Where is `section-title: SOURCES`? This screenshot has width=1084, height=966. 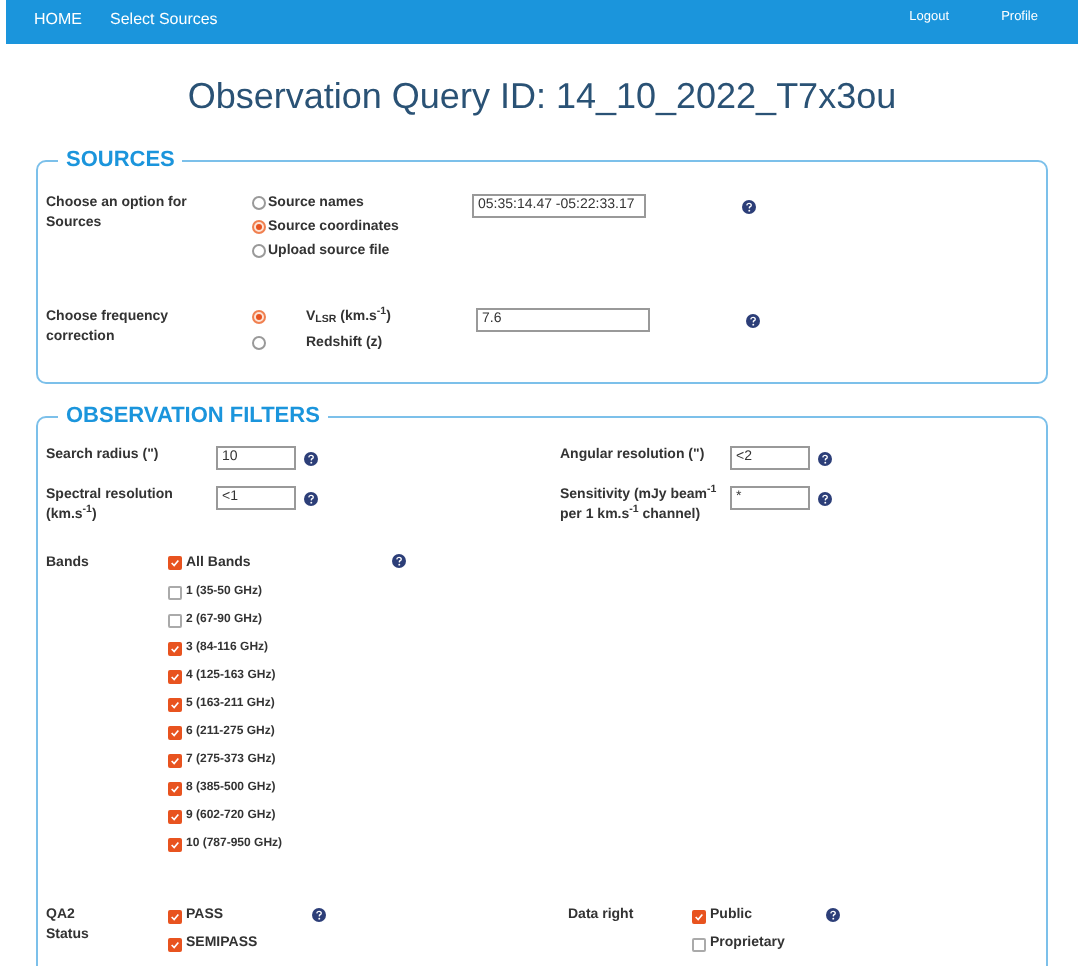
section-title: SOURCES is located at coordinates (120, 161).